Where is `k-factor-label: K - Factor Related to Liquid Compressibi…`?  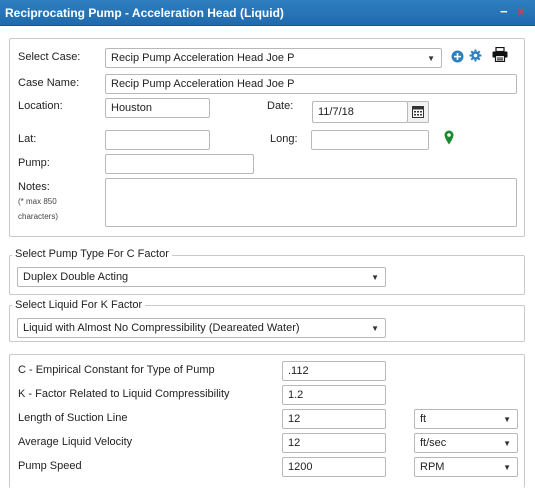 k-factor-label: K - Factor Related to Liquid Compressibi… is located at coordinates (124, 394).